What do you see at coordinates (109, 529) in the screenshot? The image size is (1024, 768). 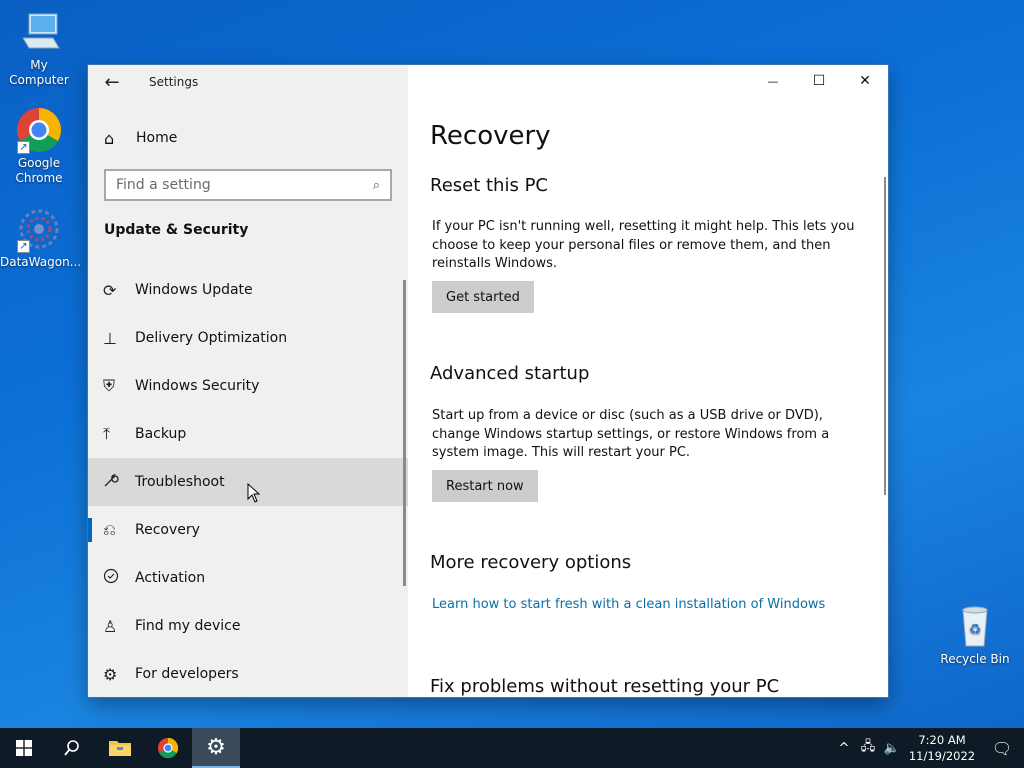 I see `recovery-icon: ⎌` at bounding box center [109, 529].